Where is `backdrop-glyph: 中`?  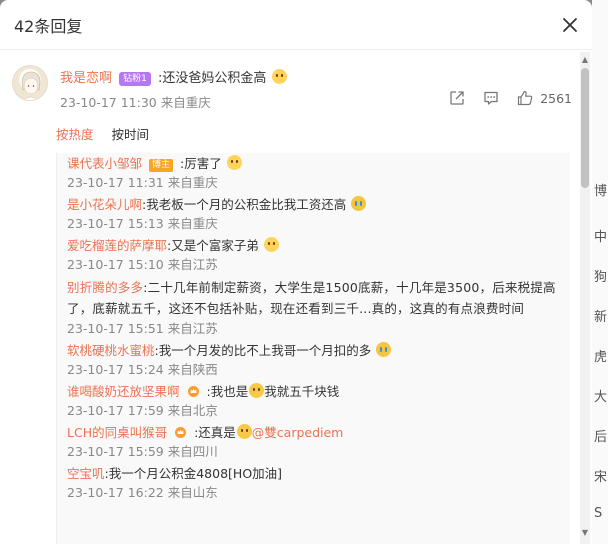 backdrop-glyph: 中 is located at coordinates (601, 237).